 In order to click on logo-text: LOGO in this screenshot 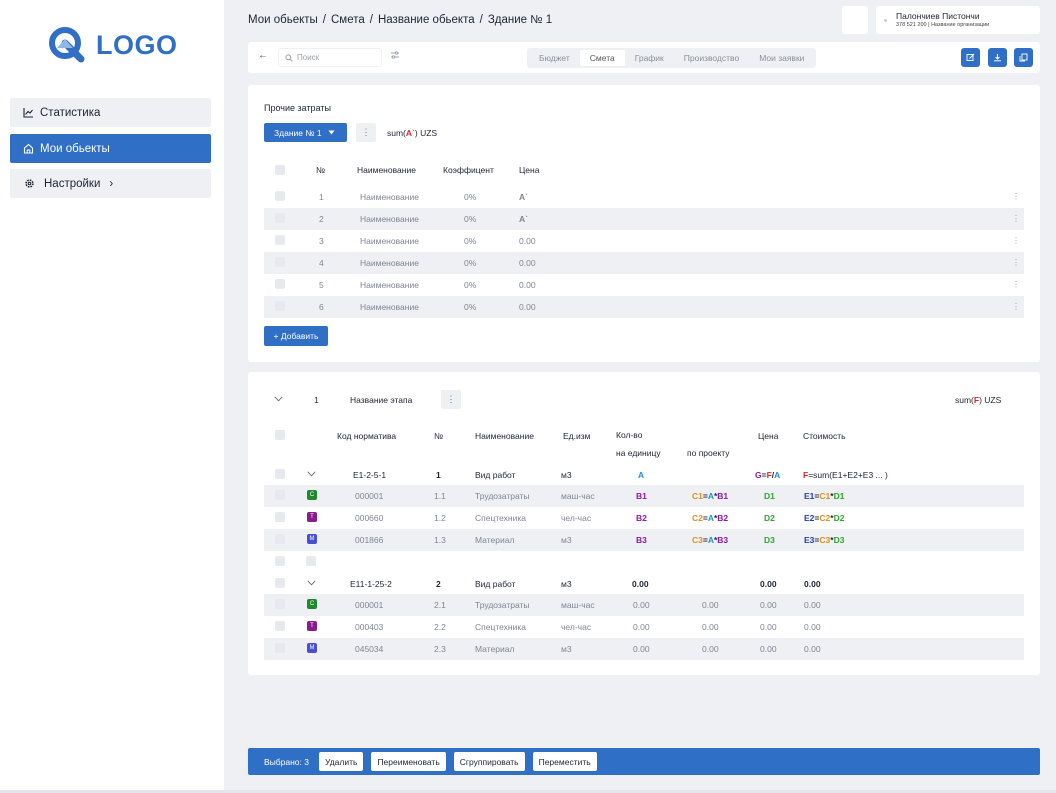, I will do `click(137, 44)`.